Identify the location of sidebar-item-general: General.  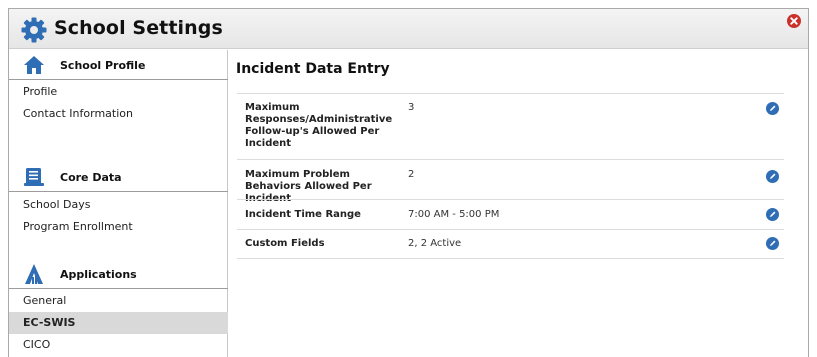
(118, 301).